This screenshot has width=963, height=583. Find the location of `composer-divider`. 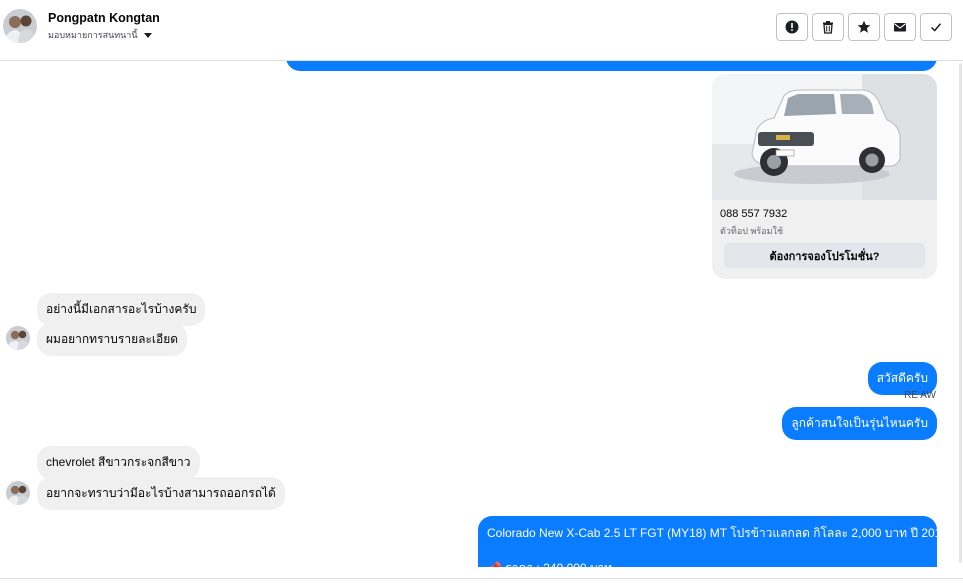

composer-divider is located at coordinates (481, 580).